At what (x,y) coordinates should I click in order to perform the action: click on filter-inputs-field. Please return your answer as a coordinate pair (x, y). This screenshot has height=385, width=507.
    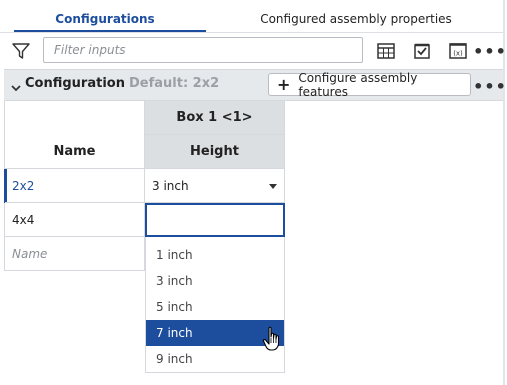
    Looking at the image, I should click on (203, 50).